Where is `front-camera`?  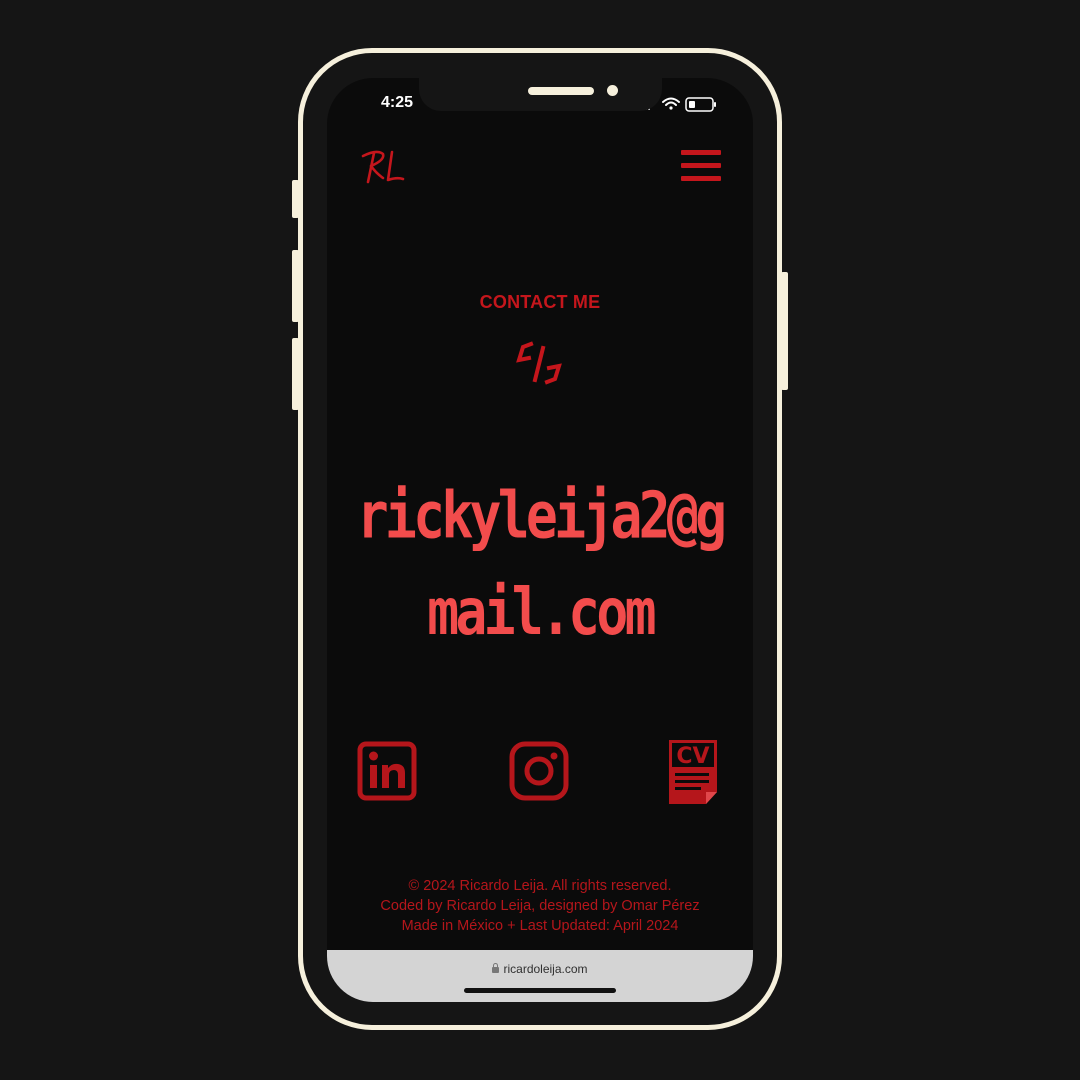 front-camera is located at coordinates (612, 90).